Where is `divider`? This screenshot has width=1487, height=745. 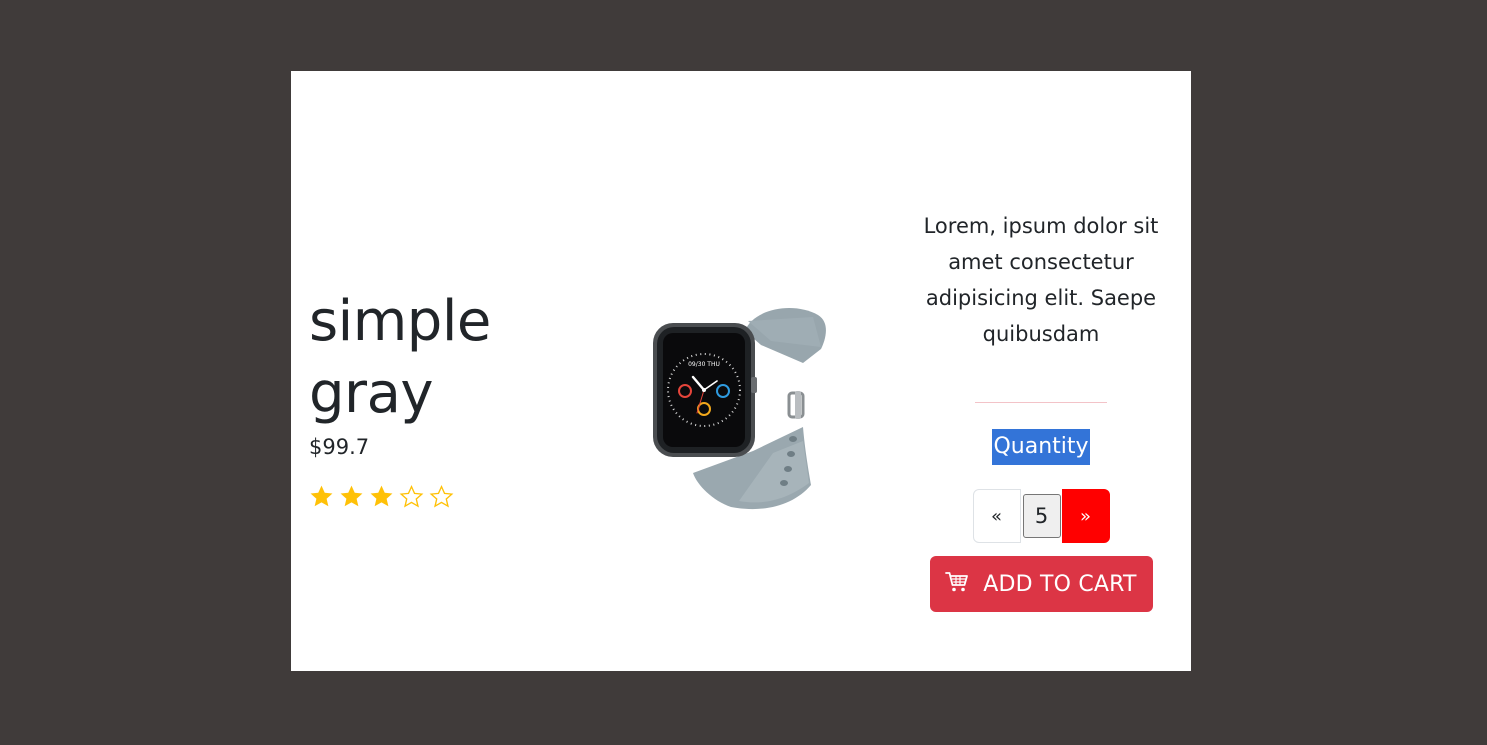 divider is located at coordinates (1041, 402).